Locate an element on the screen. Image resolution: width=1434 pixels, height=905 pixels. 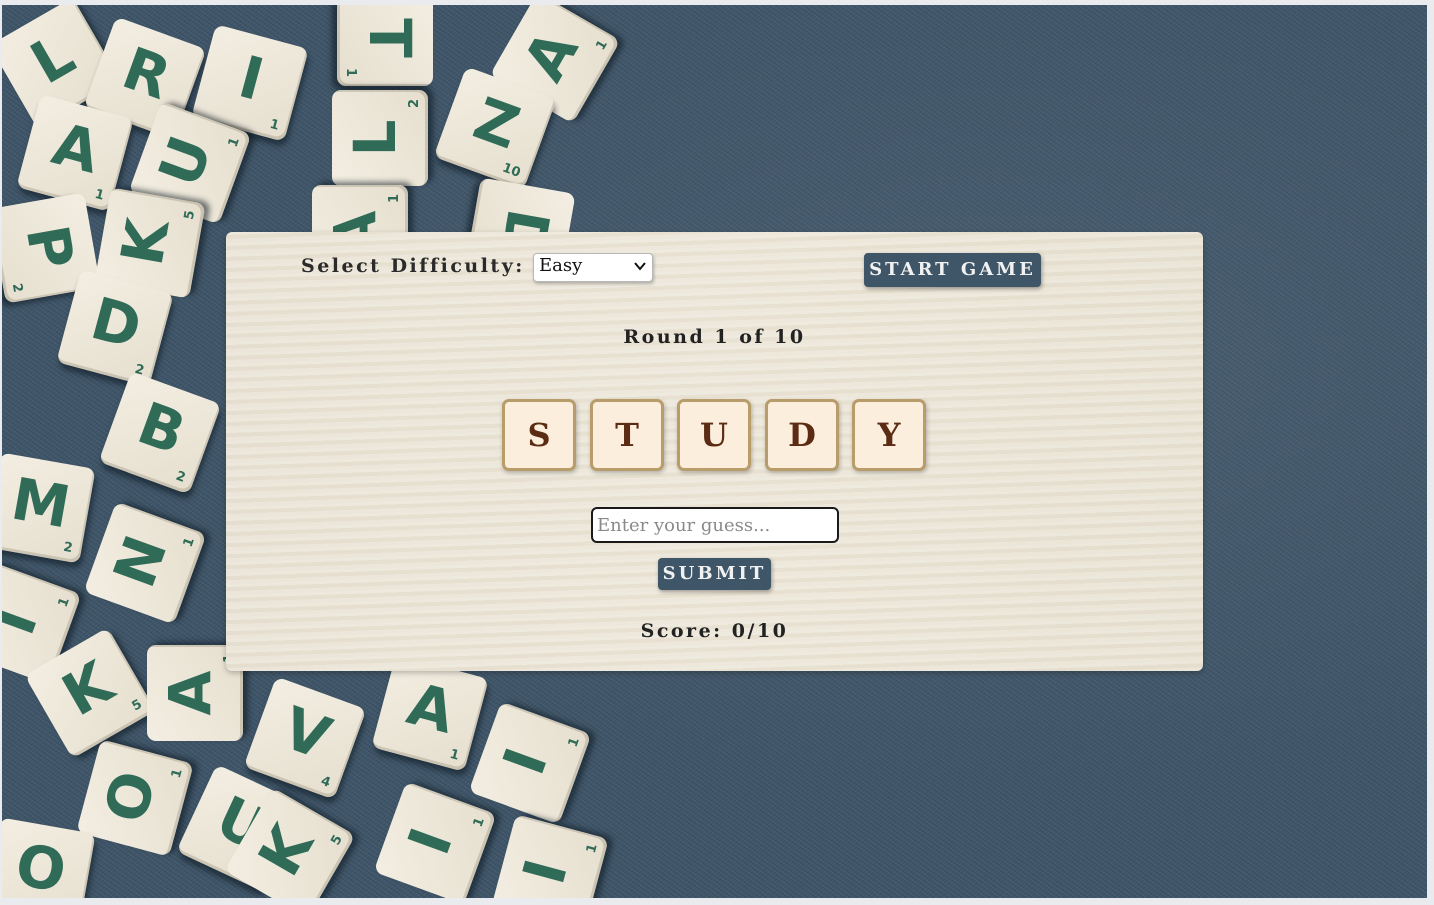
background-tile: T1 is located at coordinates (385, 45).